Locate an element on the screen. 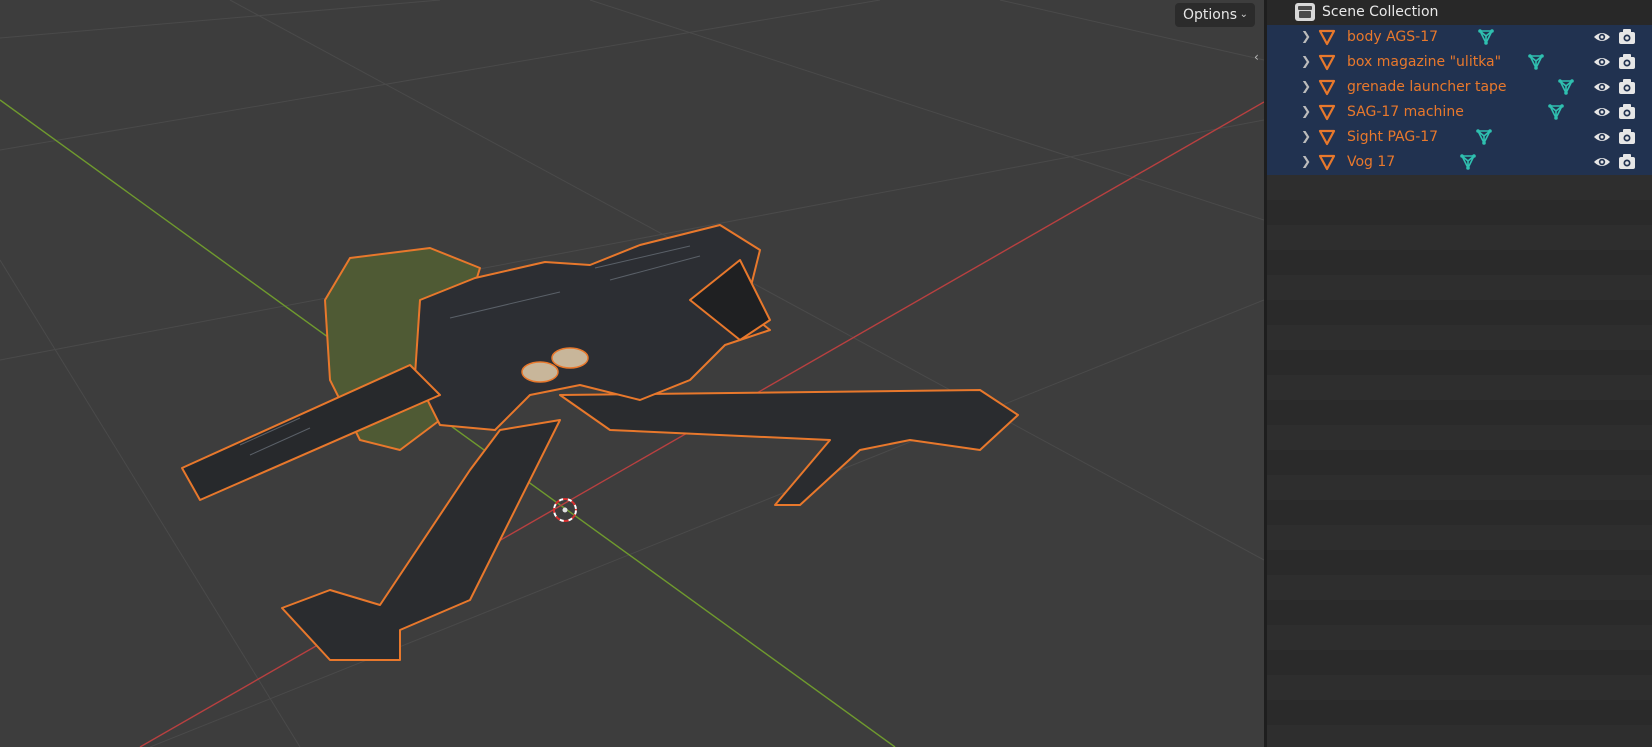  outliner-object-row: ❯ body AGS-17 is located at coordinates (1459, 37).